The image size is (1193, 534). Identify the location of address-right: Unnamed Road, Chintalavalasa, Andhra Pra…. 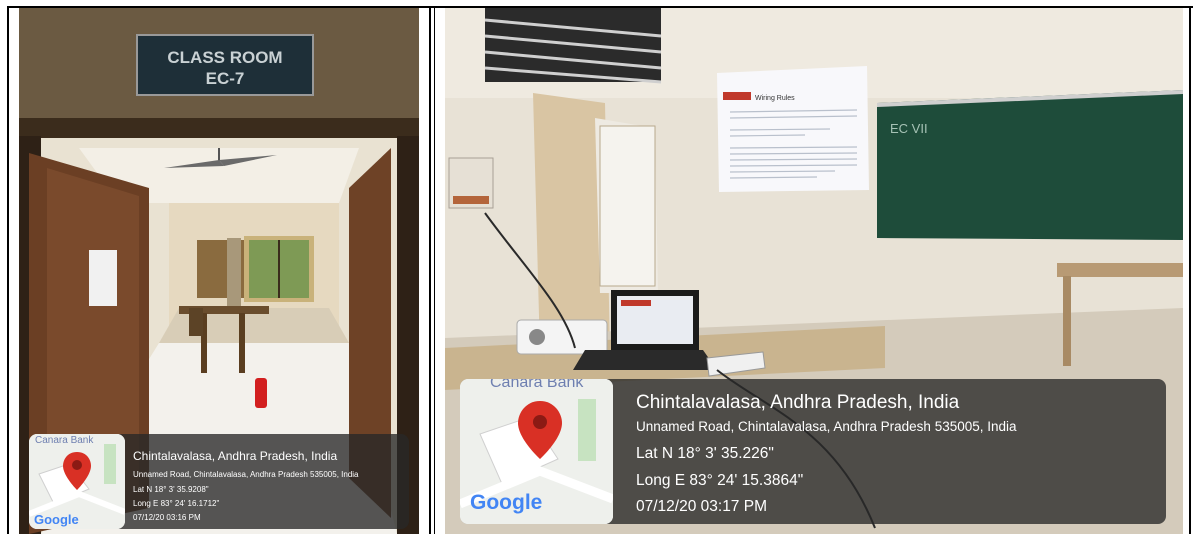
(826, 426).